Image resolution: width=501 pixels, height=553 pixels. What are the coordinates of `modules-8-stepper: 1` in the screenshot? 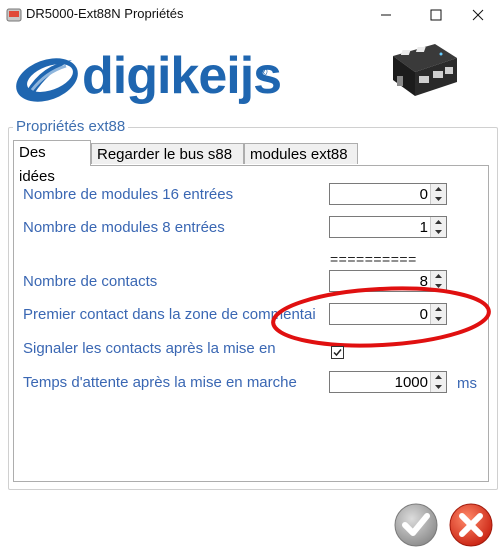 It's located at (388, 227).